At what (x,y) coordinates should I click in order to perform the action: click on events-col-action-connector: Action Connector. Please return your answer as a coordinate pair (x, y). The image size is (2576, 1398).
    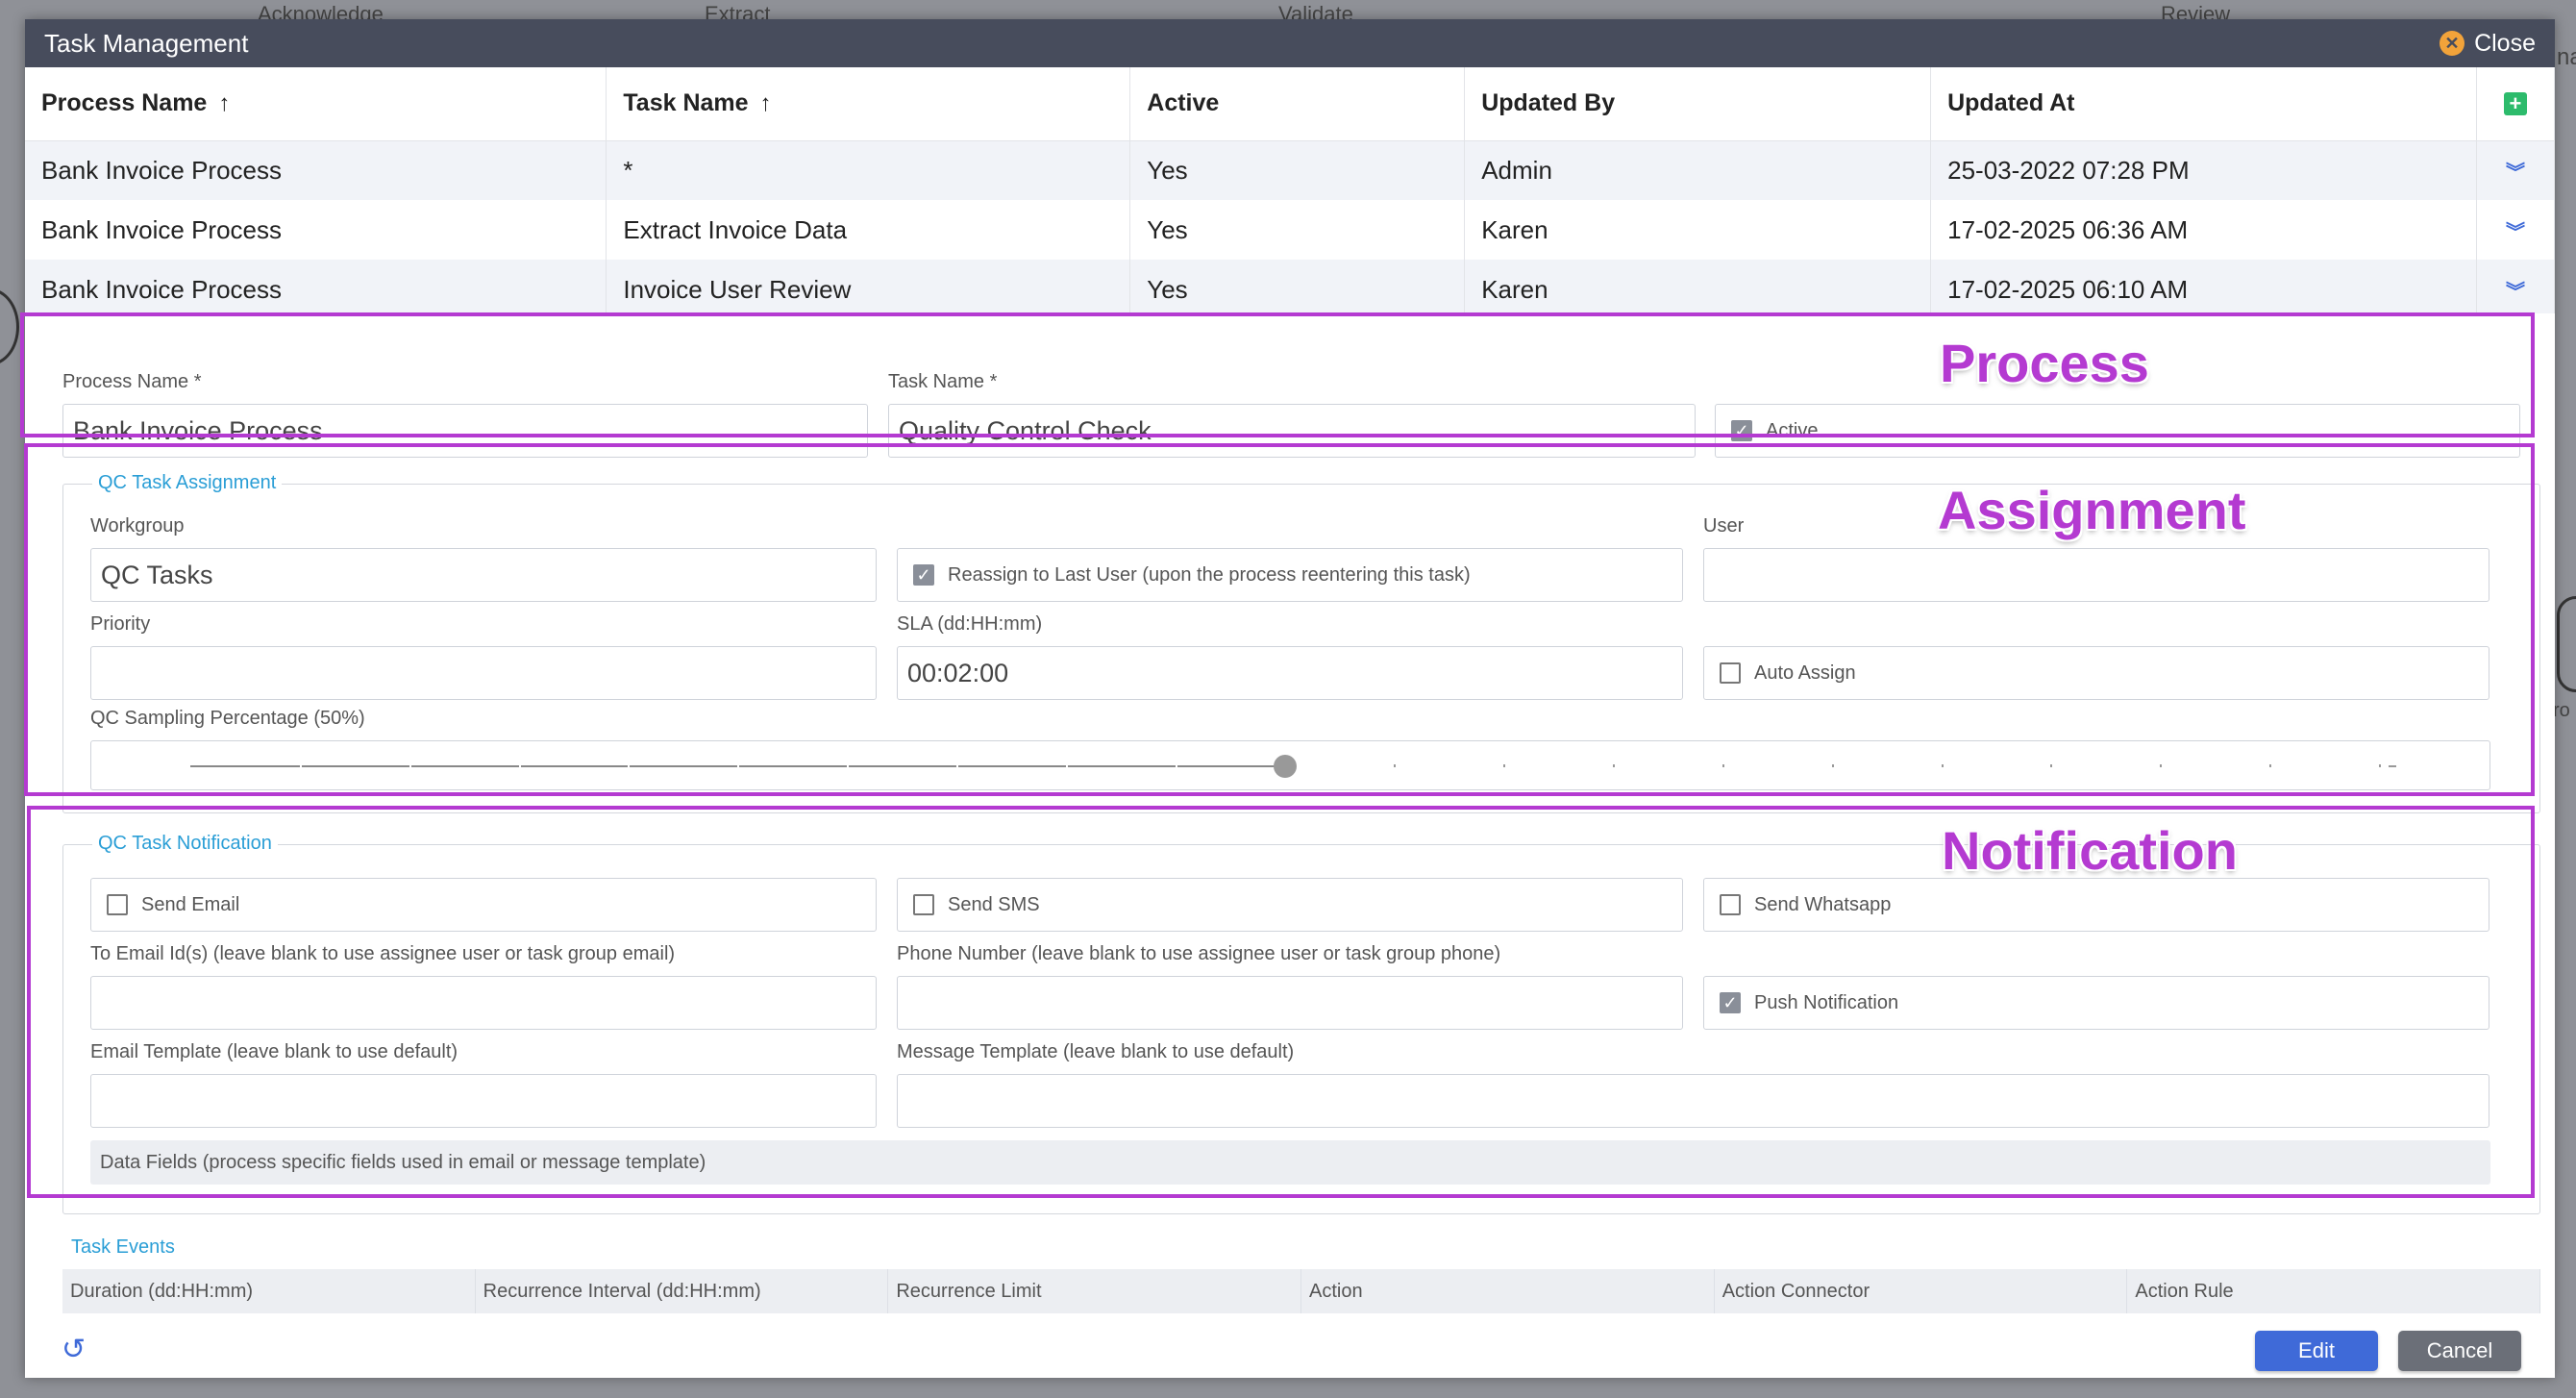
    Looking at the image, I should click on (1921, 1291).